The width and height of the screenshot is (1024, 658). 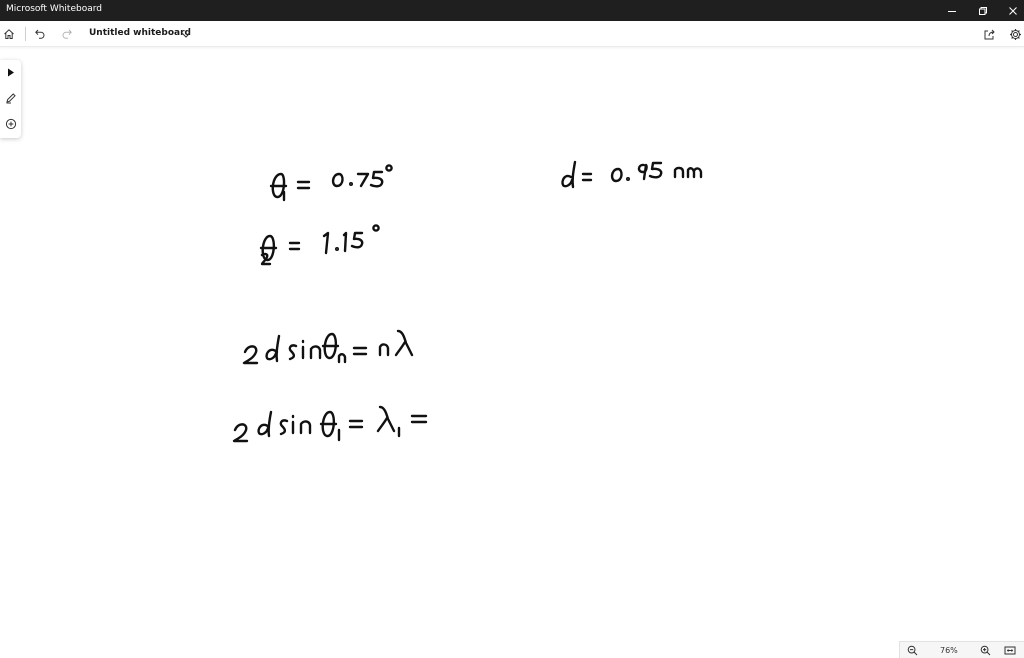 I want to click on fit-screen-icon, so click(x=1010, y=650).